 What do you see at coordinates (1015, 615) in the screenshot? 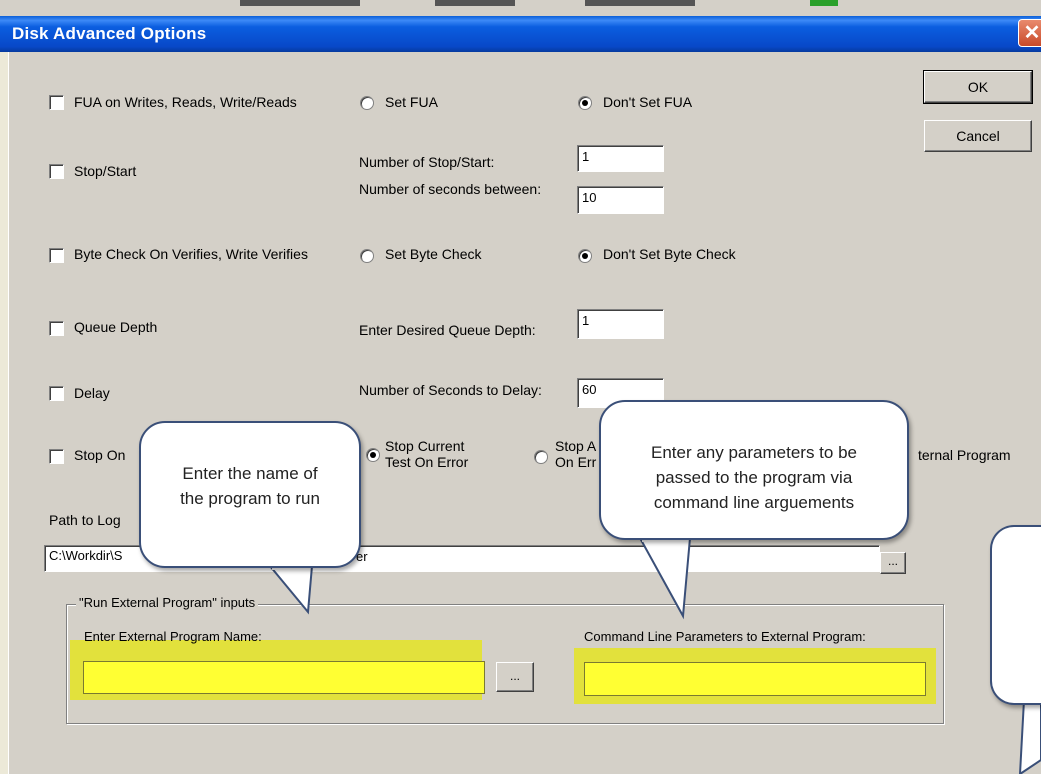
I see `third-callout-partial` at bounding box center [1015, 615].